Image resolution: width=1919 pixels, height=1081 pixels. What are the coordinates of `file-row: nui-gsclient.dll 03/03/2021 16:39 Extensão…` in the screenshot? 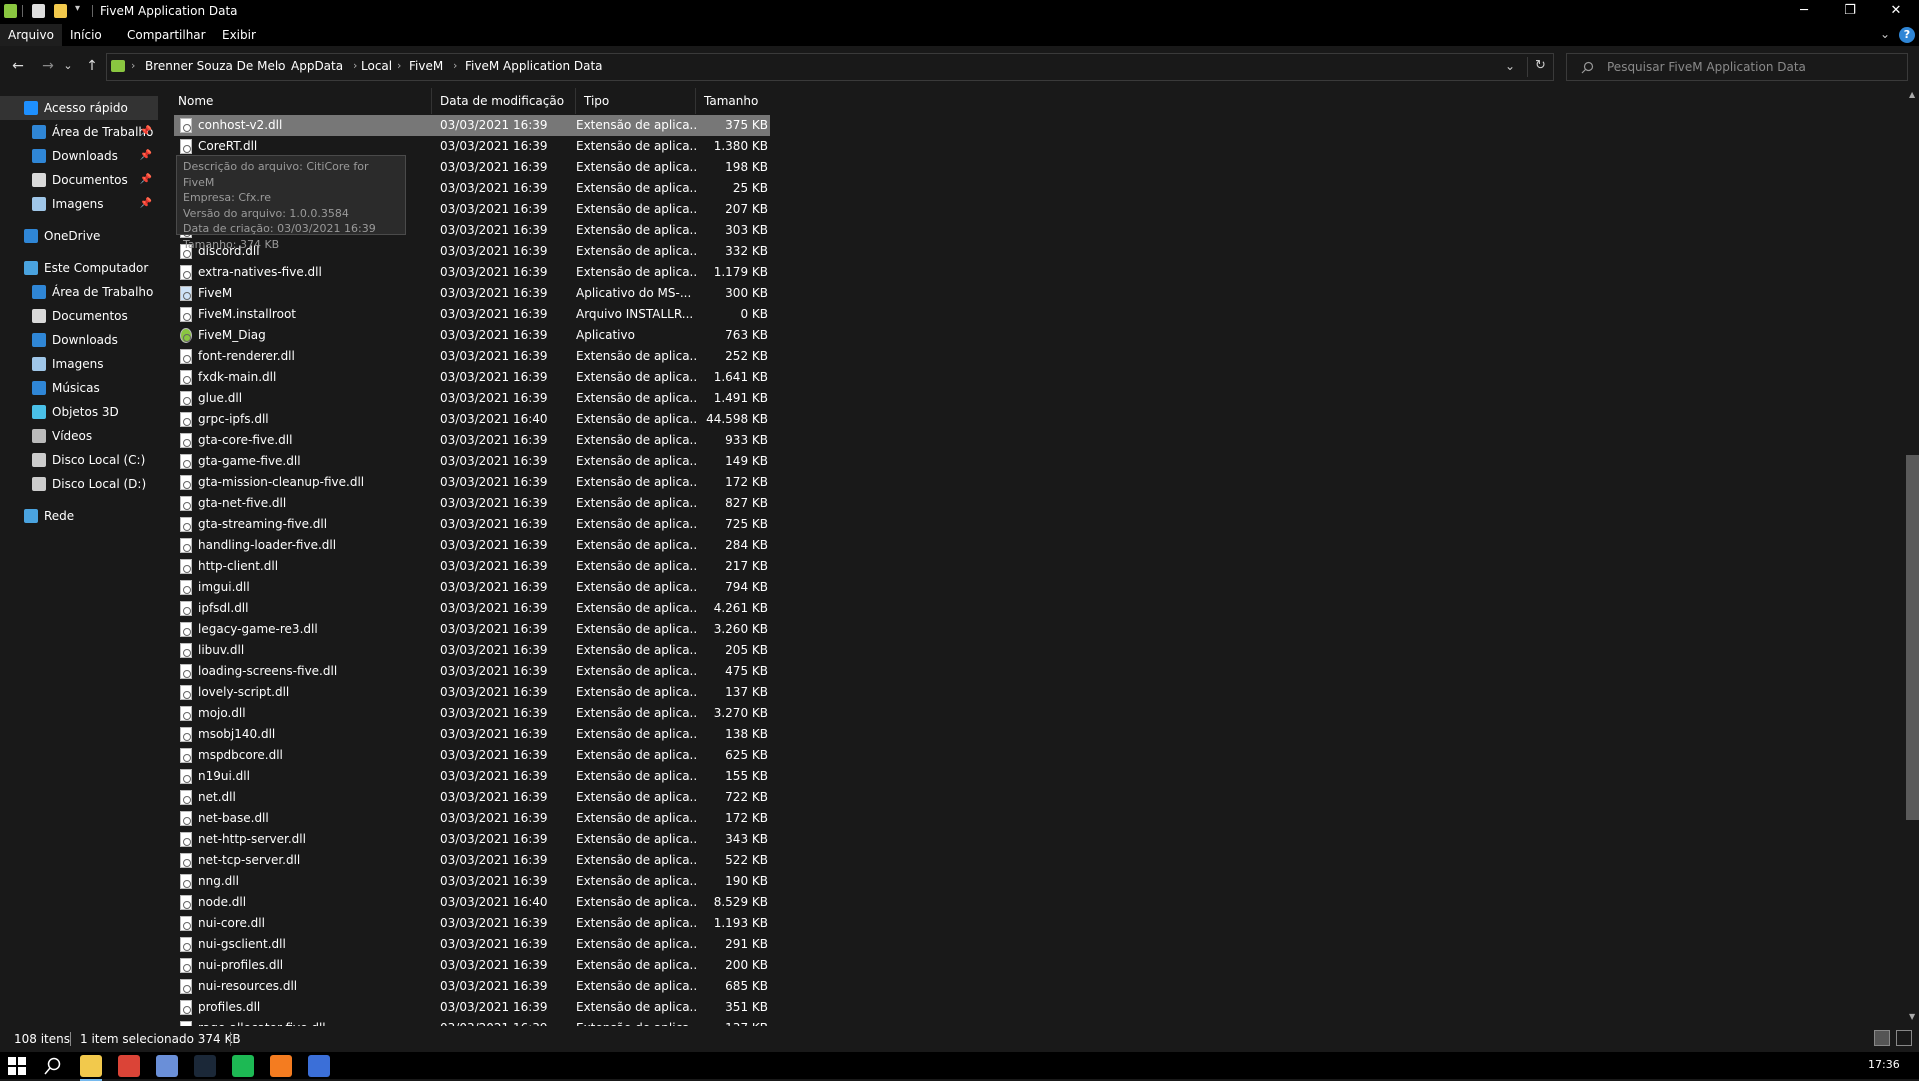 It's located at (472, 944).